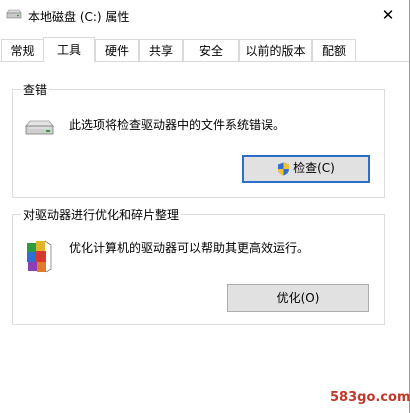 Image resolution: width=410 pixels, height=413 pixels. Describe the element at coordinates (314, 168) in the screenshot. I see `check-button-label: 检查(C)` at that location.